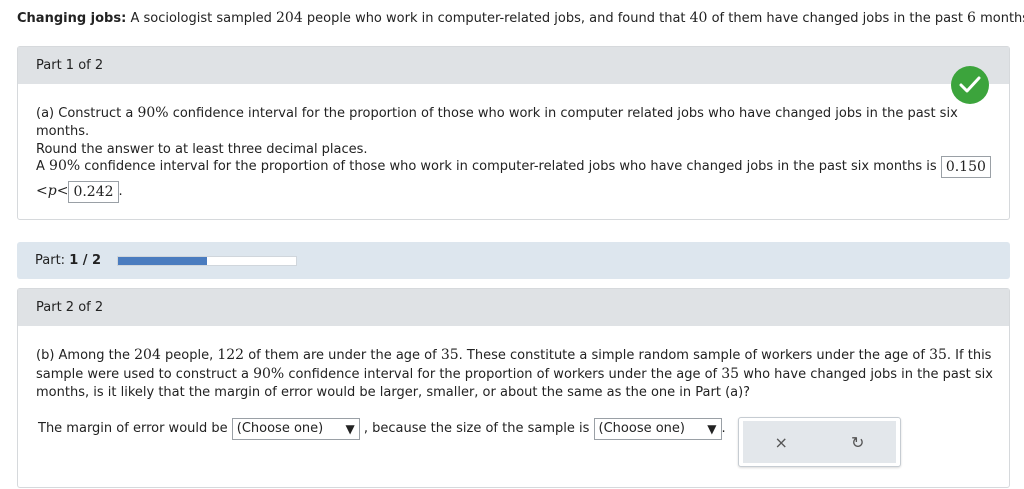 This screenshot has height=489, width=1024. What do you see at coordinates (965, 166) in the screenshot?
I see `lower-bound-input: 0.150` at bounding box center [965, 166].